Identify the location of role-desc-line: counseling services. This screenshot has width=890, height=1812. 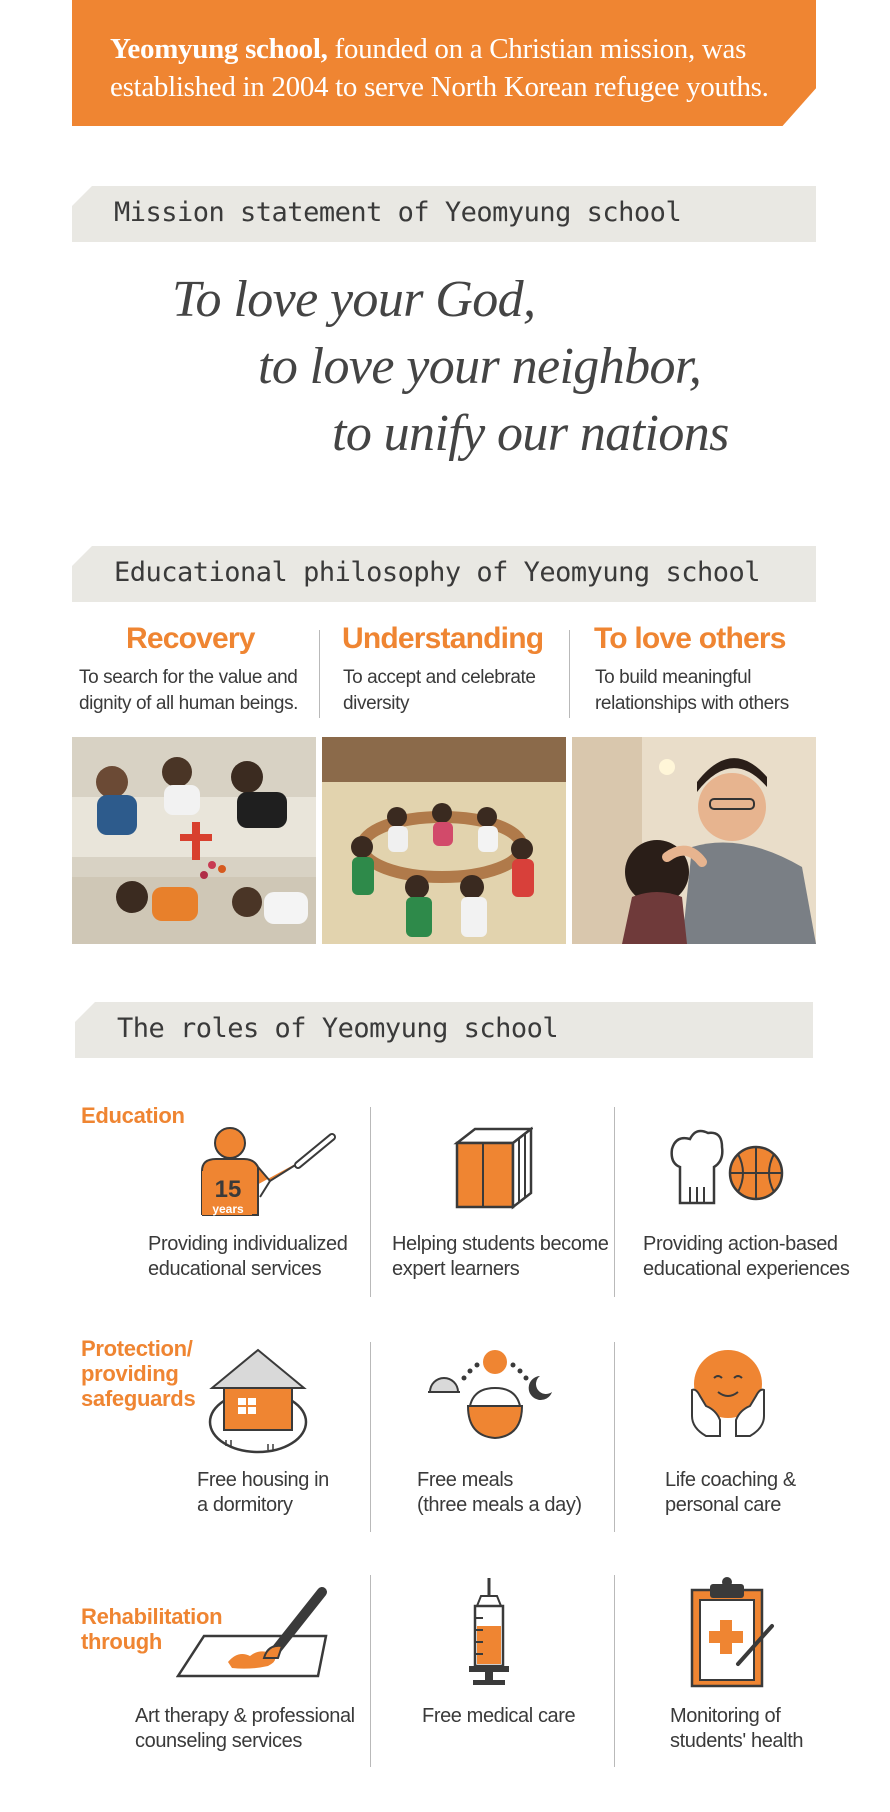
(218, 1741).